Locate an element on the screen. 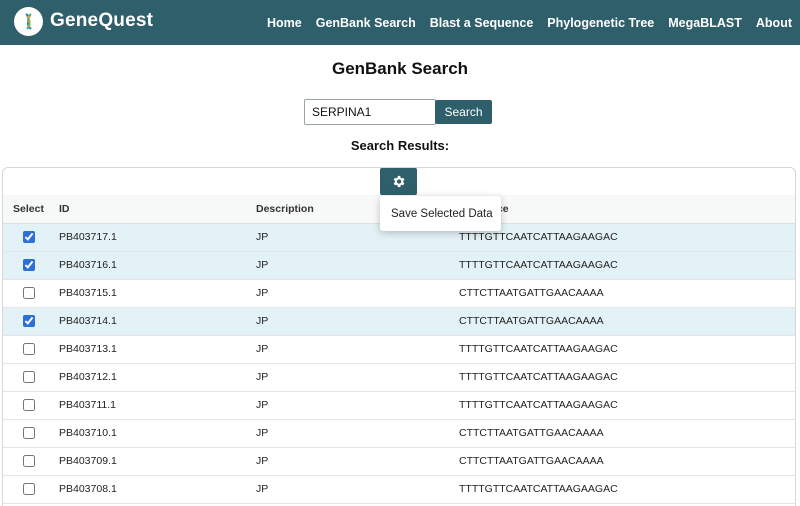 The height and width of the screenshot is (506, 800). table-row: PB403708.1 JP TTTTGTTCAATCATTAAGAAGAC is located at coordinates (399, 489).